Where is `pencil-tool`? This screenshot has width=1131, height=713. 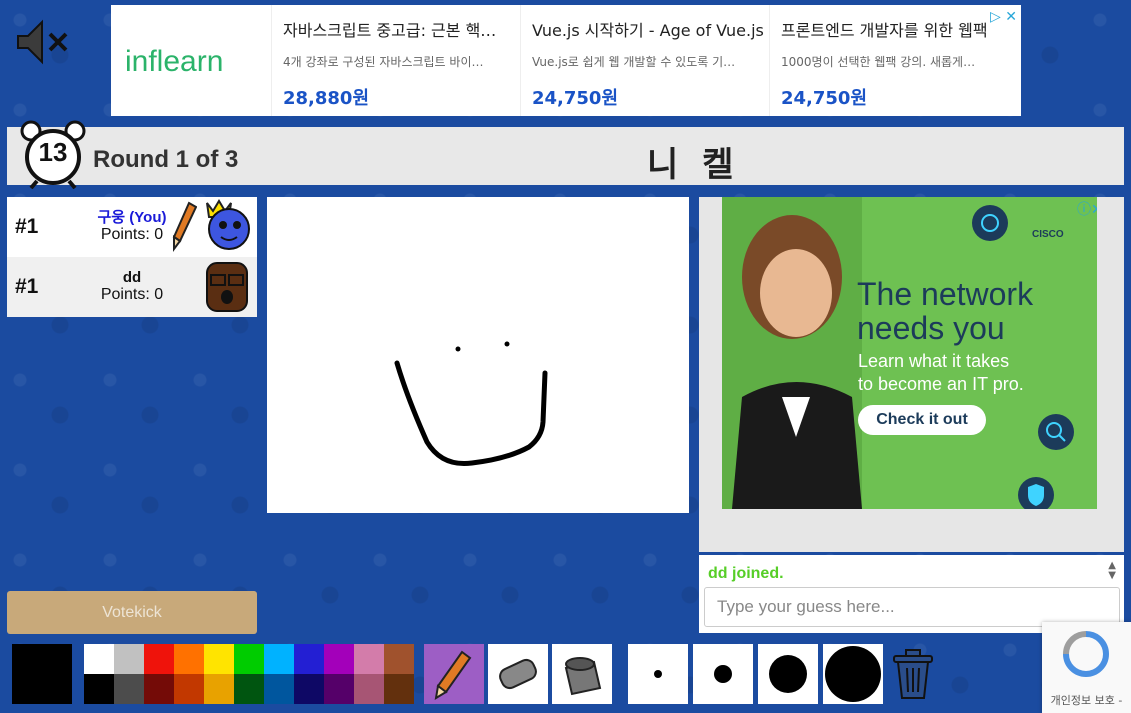
pencil-tool is located at coordinates (454, 674).